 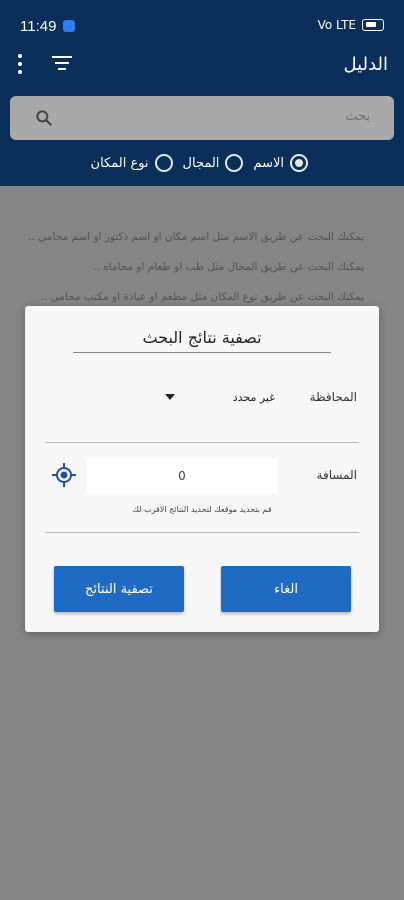 What do you see at coordinates (182, 476) in the screenshot?
I see `distance-input: 0` at bounding box center [182, 476].